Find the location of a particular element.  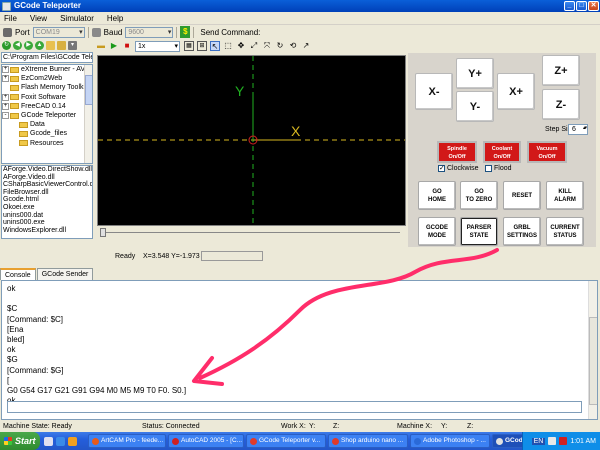

tree-item: + Foxit Software is located at coordinates (47, 97).